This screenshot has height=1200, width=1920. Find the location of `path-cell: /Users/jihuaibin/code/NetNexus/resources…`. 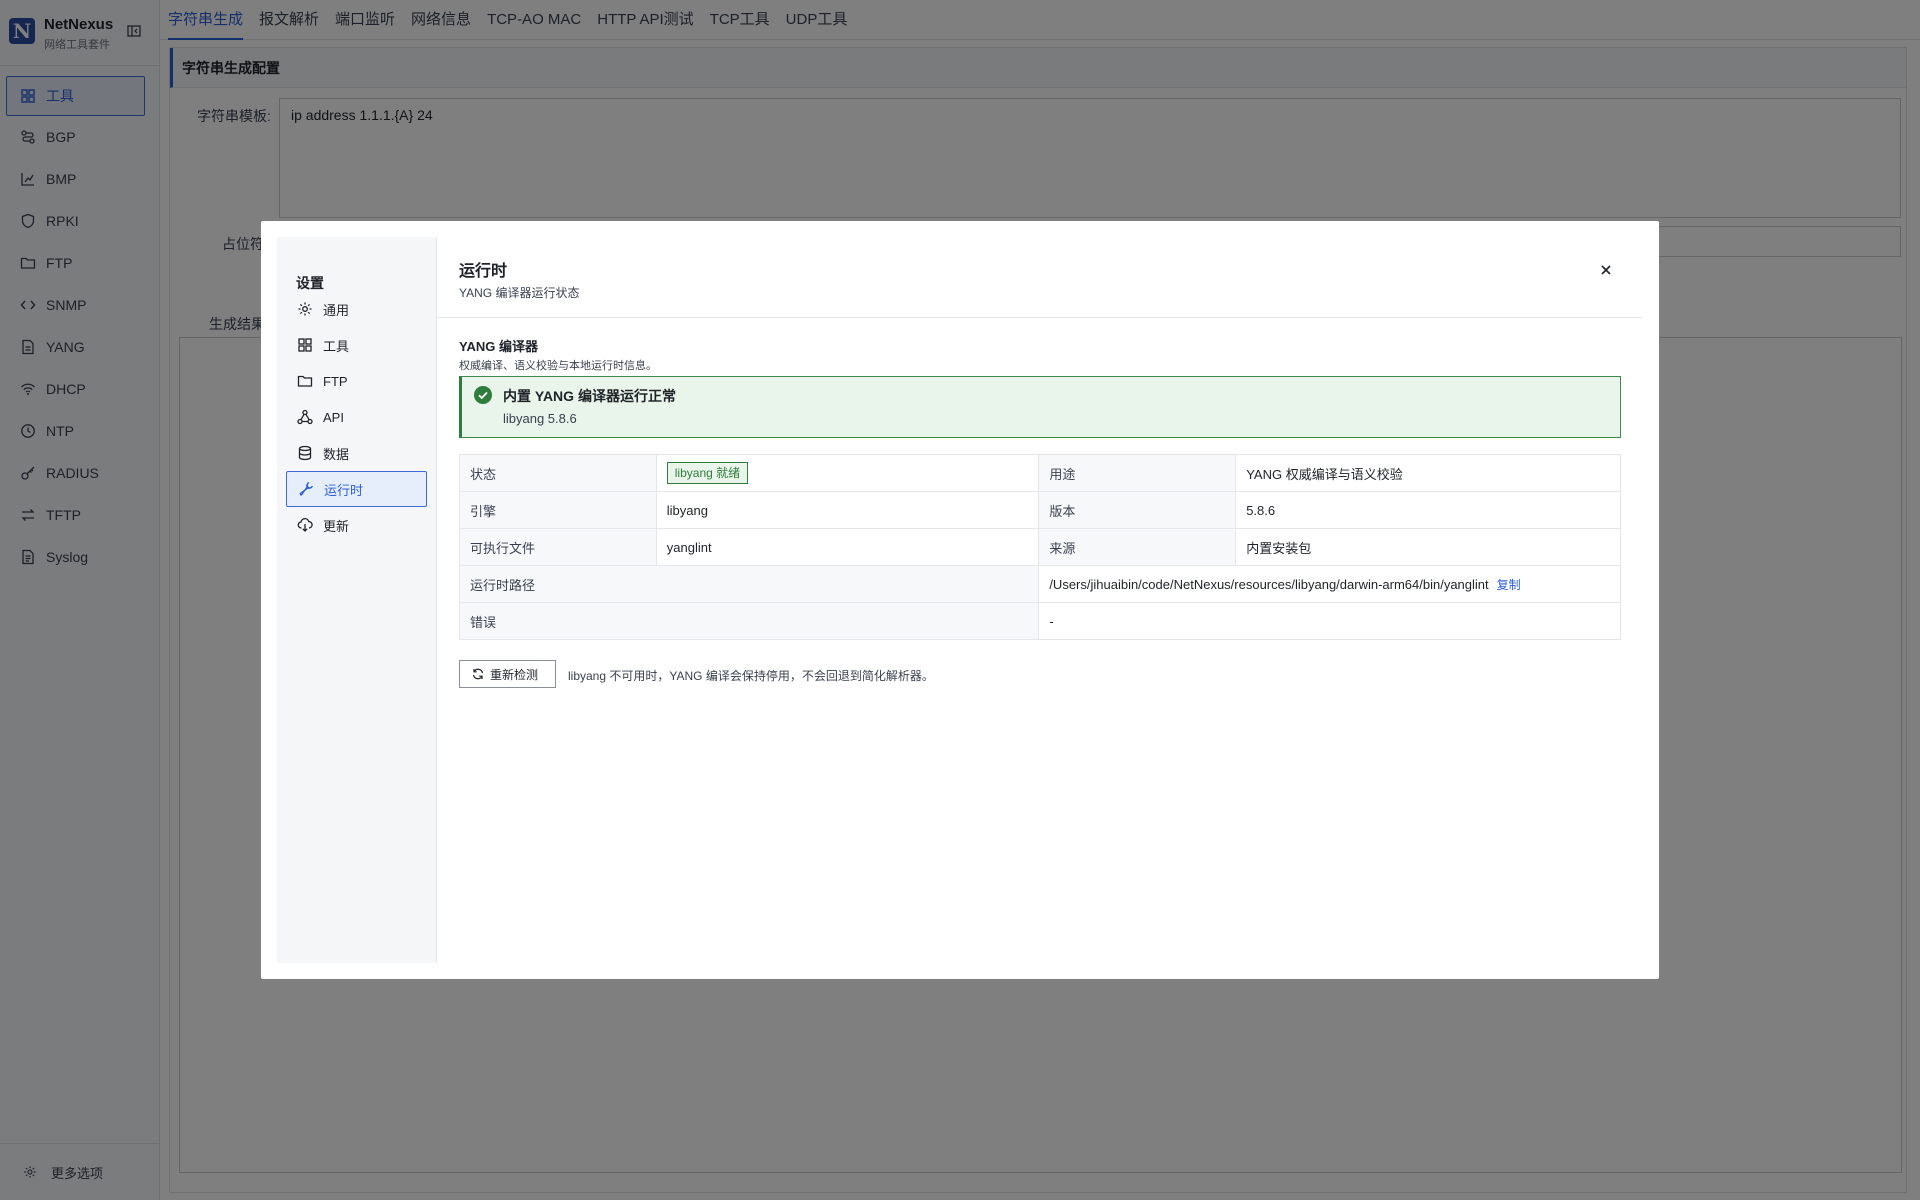

path-cell: /Users/jihuaibin/code/NetNexus/resources… is located at coordinates (1329, 584).